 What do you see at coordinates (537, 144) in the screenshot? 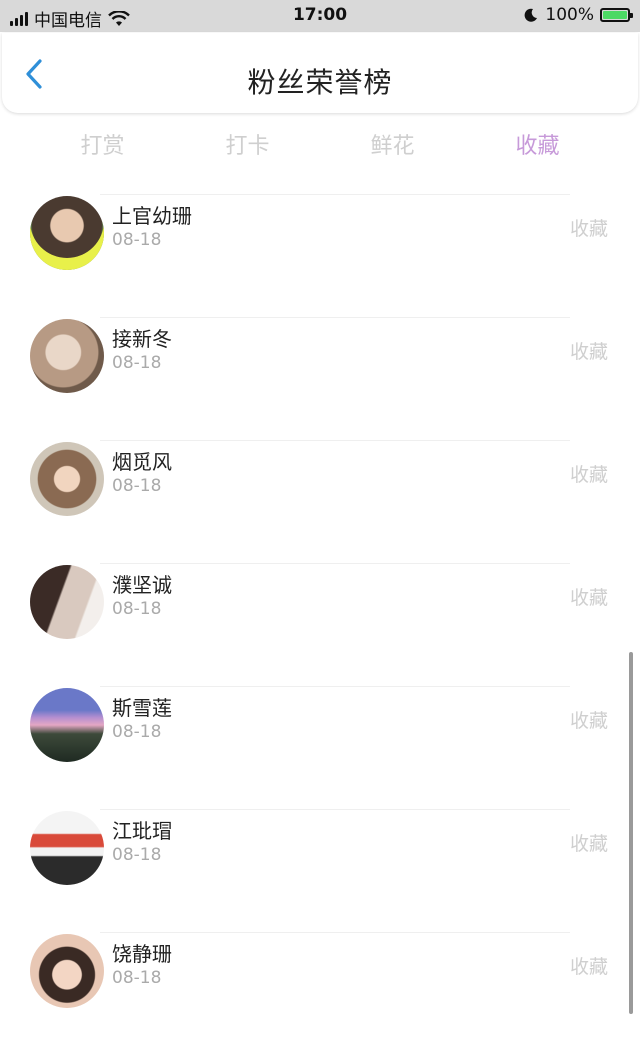
I see `tab-favorites: 收藏` at bounding box center [537, 144].